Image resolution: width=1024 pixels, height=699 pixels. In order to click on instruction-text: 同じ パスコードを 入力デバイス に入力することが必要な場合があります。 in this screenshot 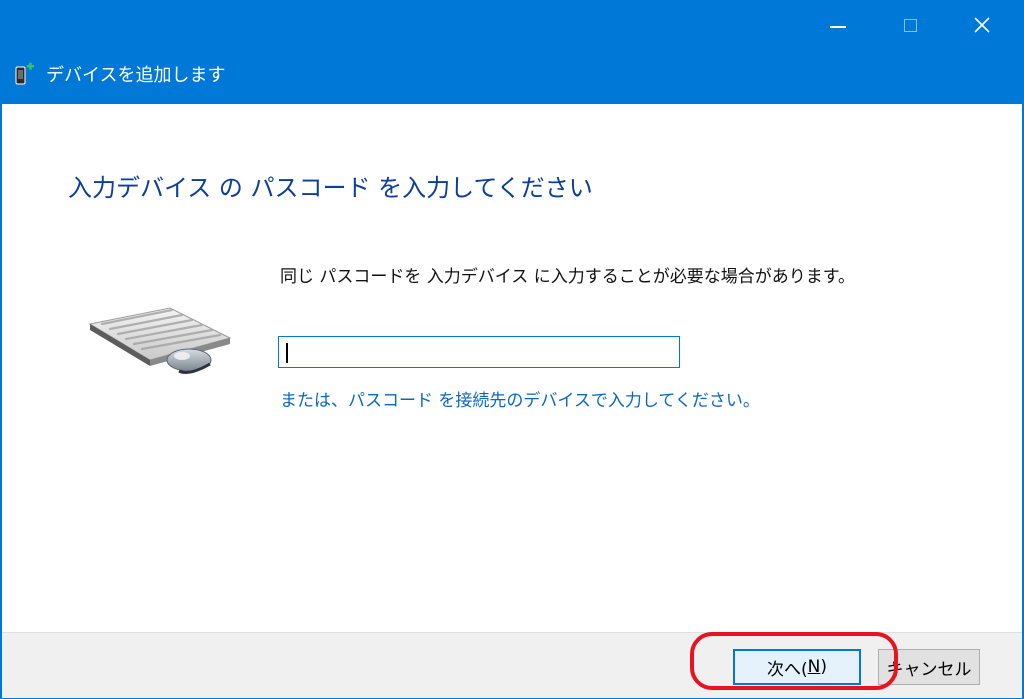, I will do `click(567, 277)`.